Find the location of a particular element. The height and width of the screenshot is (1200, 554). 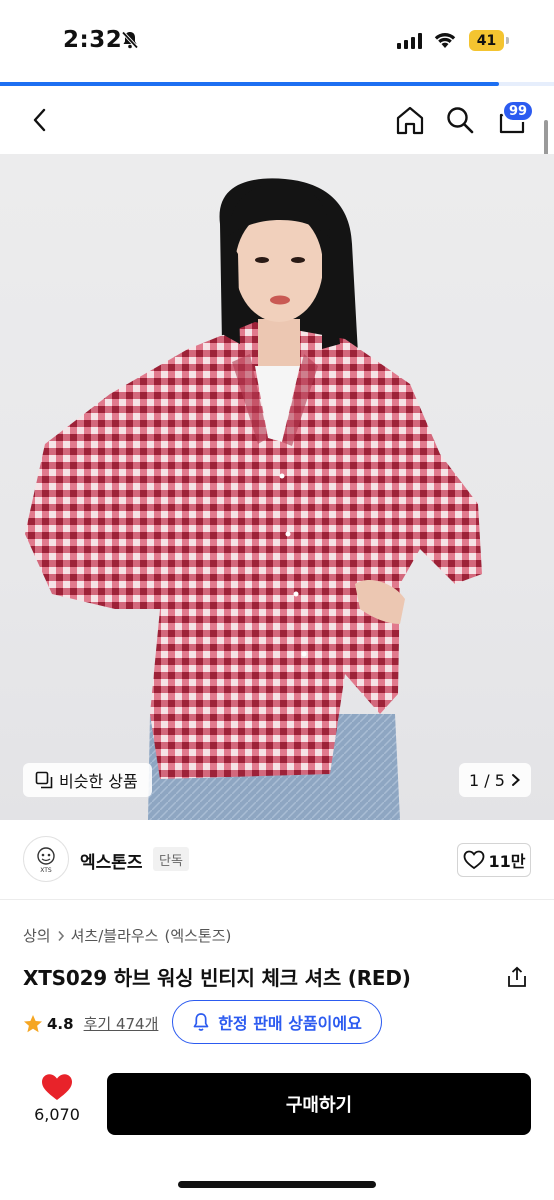

wishlist-count: 6,070 is located at coordinates (57, 1114).